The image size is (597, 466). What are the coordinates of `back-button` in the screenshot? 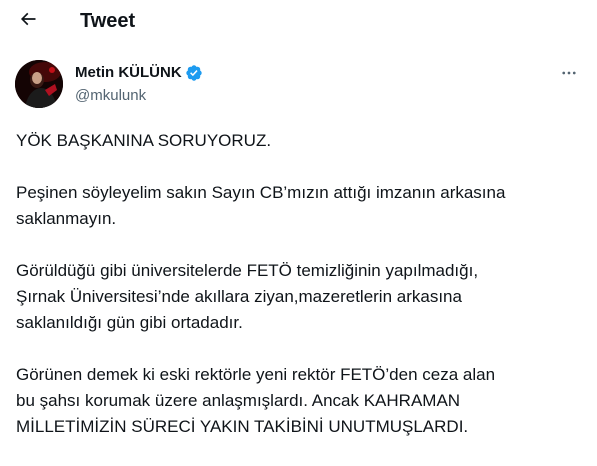 It's located at (28, 21).